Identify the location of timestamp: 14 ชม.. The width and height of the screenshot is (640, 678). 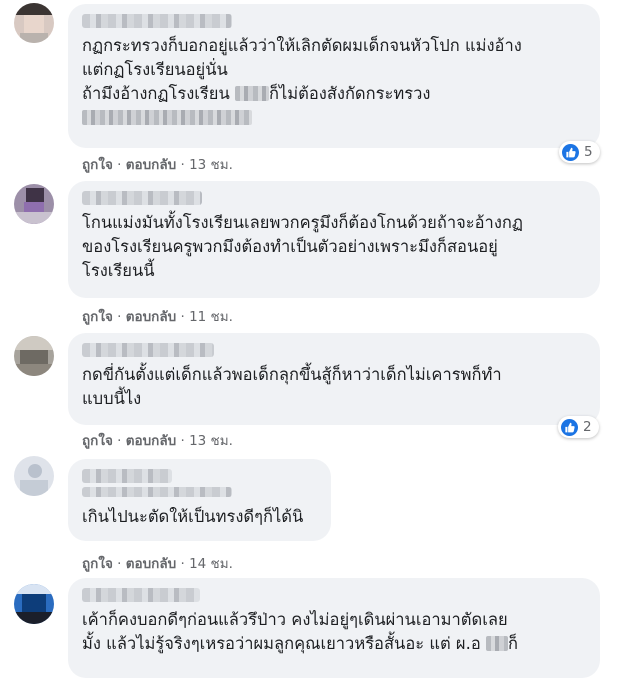
(211, 564).